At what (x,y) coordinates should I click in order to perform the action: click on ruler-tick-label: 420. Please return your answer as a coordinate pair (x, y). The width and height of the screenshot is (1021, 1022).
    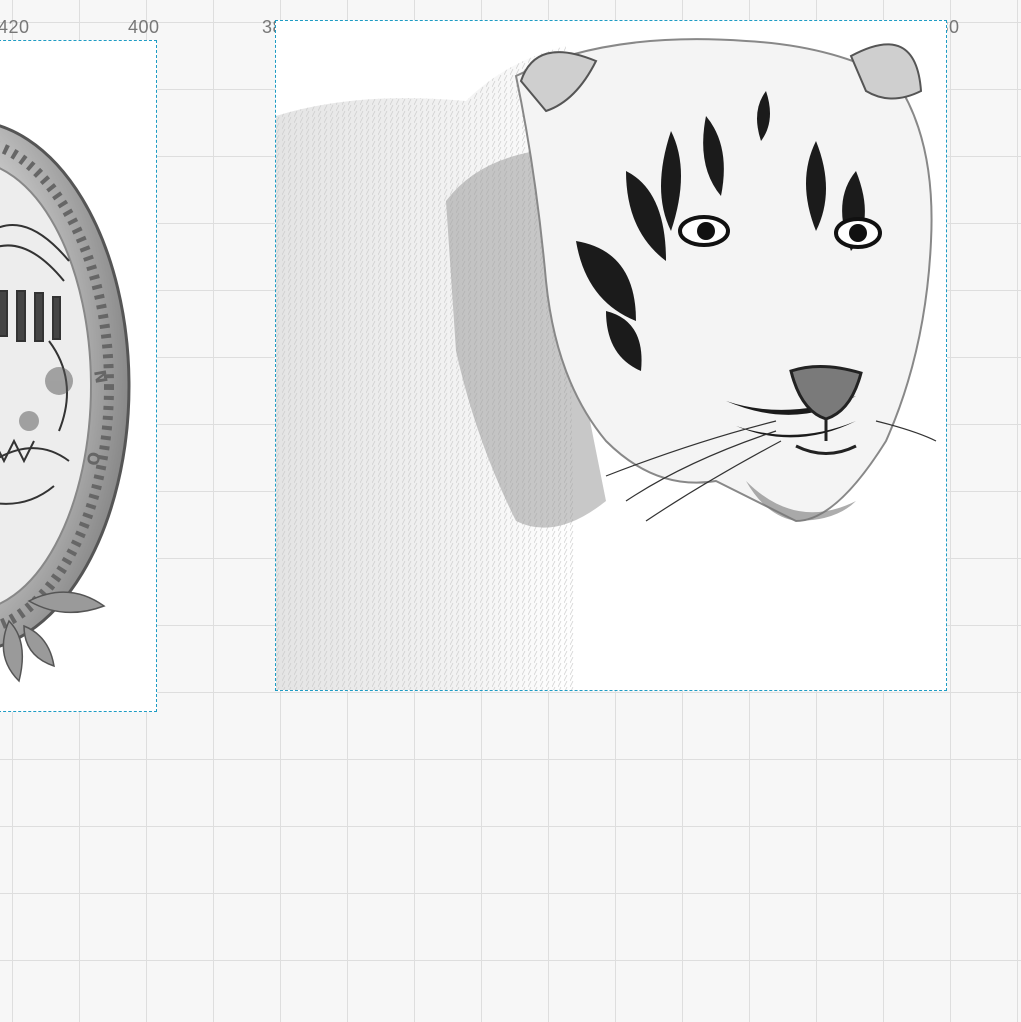
    Looking at the image, I should click on (15, 27).